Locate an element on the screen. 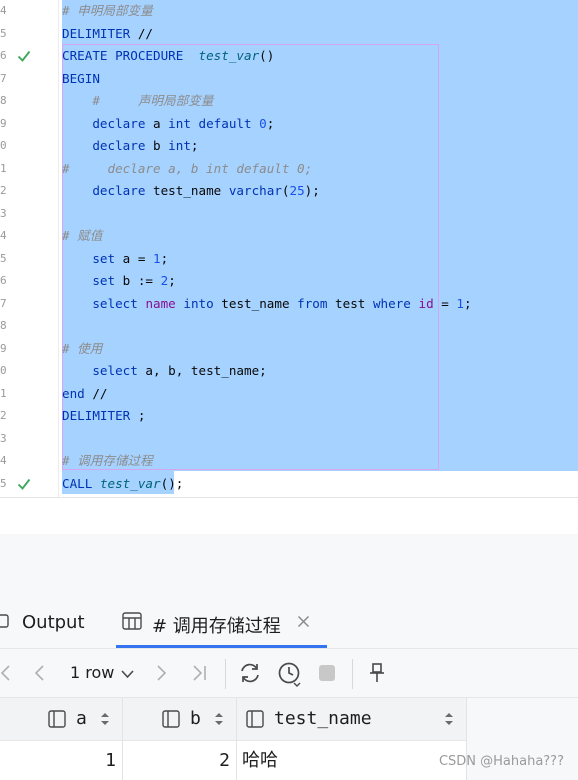 This screenshot has height=780, width=578. pin-icon is located at coordinates (377, 673).